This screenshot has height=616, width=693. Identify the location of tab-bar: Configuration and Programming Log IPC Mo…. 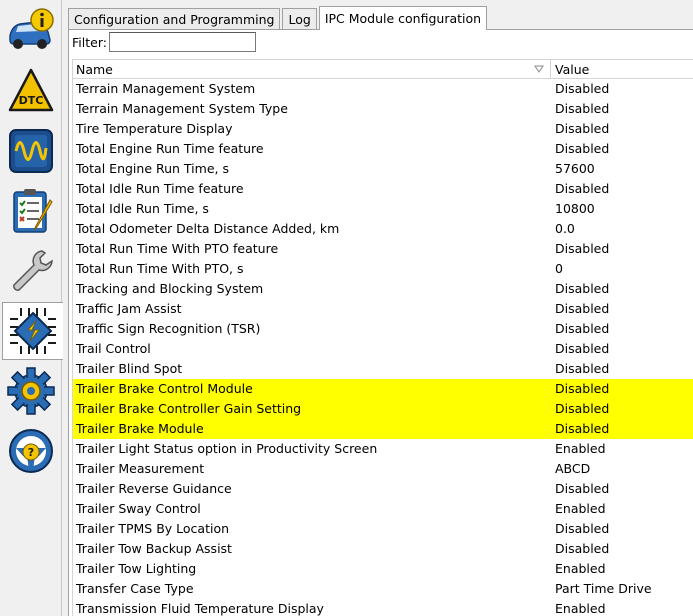
(278, 18).